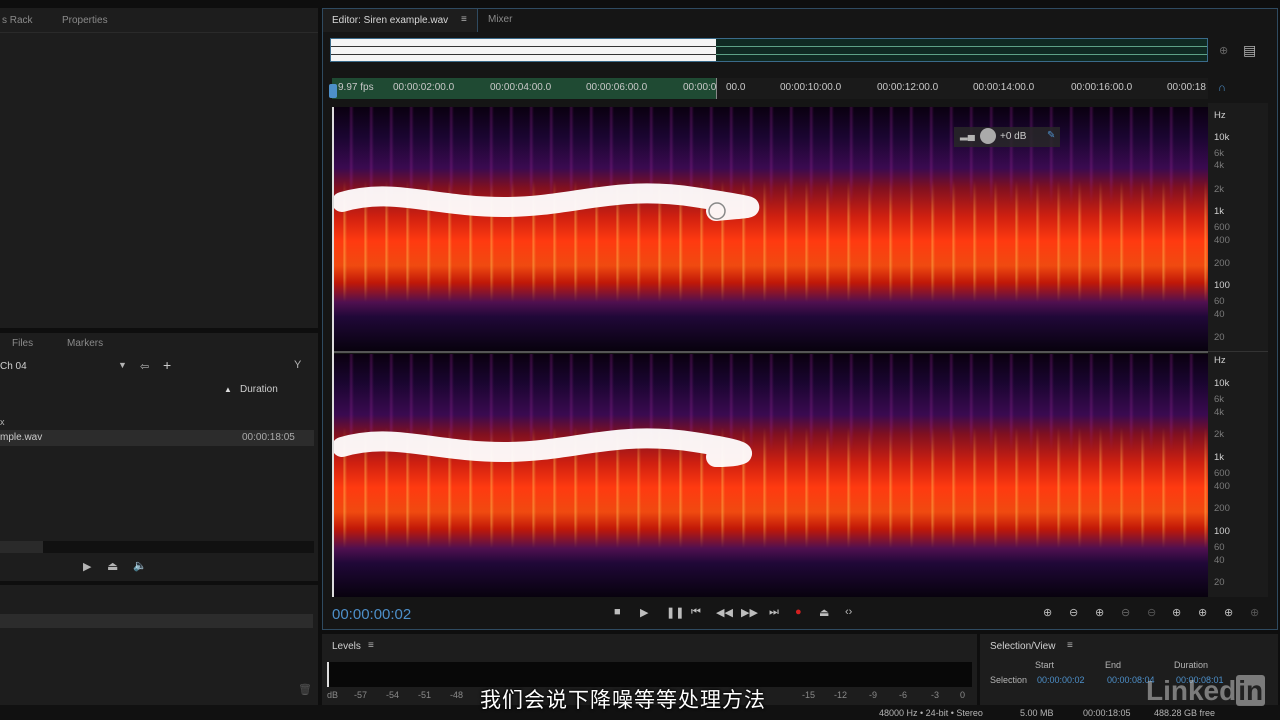 The width and height of the screenshot is (1280, 720). What do you see at coordinates (21, 437) in the screenshot?
I see `file-name: mple.wav` at bounding box center [21, 437].